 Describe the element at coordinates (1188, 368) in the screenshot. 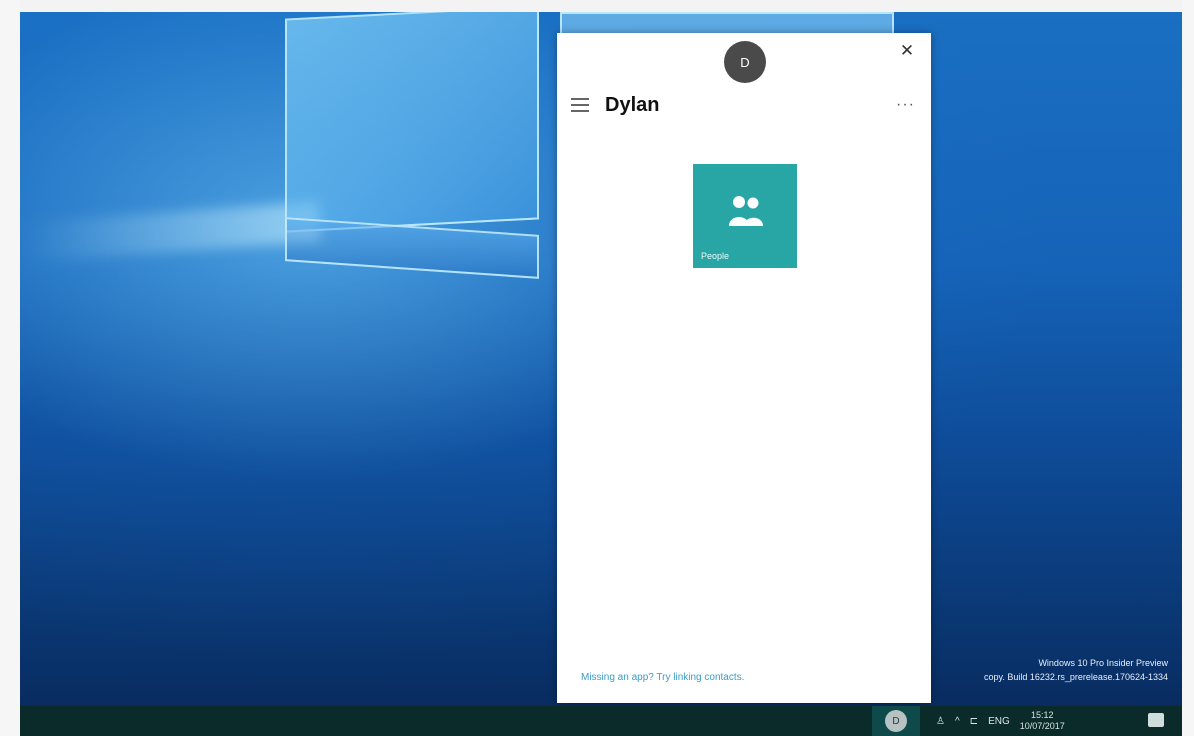

I see `window-frame-right` at that location.